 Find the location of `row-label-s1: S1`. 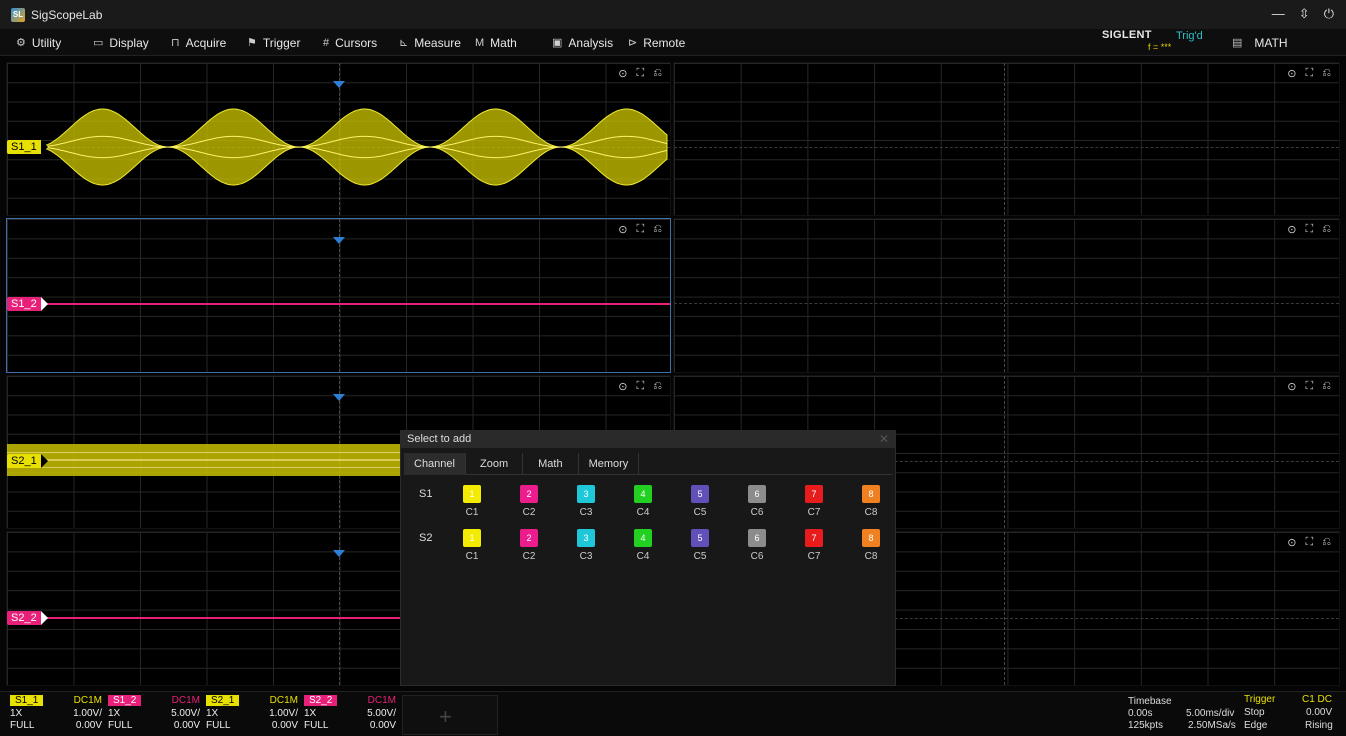

row-label-s1: S1 is located at coordinates (426, 494).